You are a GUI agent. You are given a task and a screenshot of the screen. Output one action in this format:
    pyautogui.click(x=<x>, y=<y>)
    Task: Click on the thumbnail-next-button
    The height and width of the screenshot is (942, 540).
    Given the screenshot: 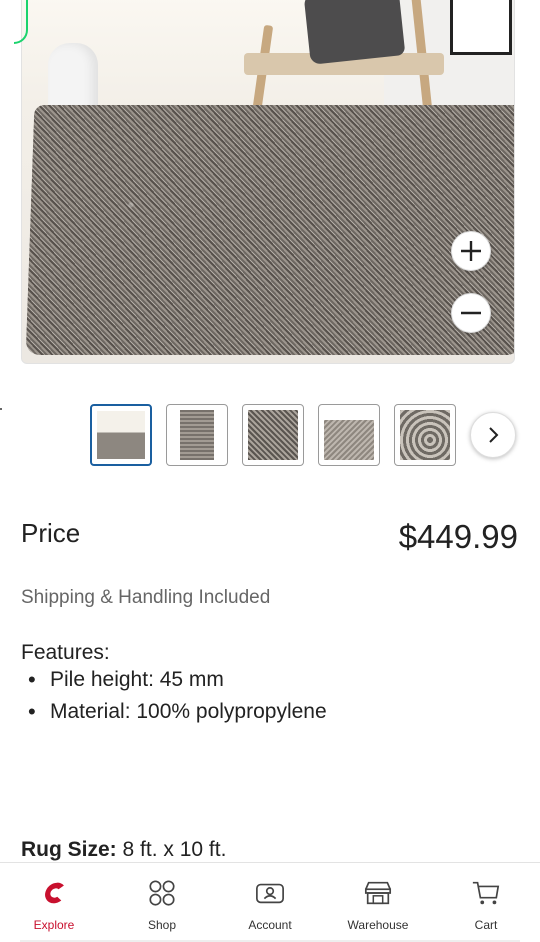 What is the action you would take?
    pyautogui.click(x=493, y=435)
    